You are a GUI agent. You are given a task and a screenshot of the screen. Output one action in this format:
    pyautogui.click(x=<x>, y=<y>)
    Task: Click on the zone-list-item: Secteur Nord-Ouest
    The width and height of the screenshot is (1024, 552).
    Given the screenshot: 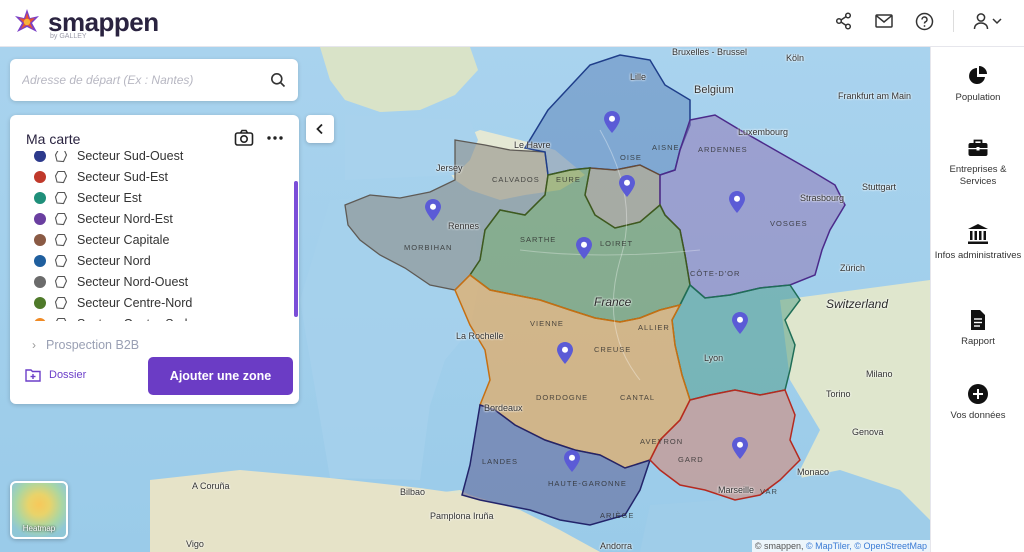 What is the action you would take?
    pyautogui.click(x=150, y=281)
    